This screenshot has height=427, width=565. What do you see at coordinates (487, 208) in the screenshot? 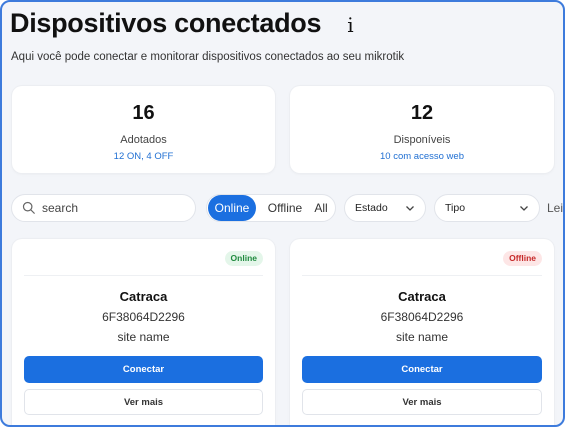
I see `tipo-select: Tipo` at bounding box center [487, 208].